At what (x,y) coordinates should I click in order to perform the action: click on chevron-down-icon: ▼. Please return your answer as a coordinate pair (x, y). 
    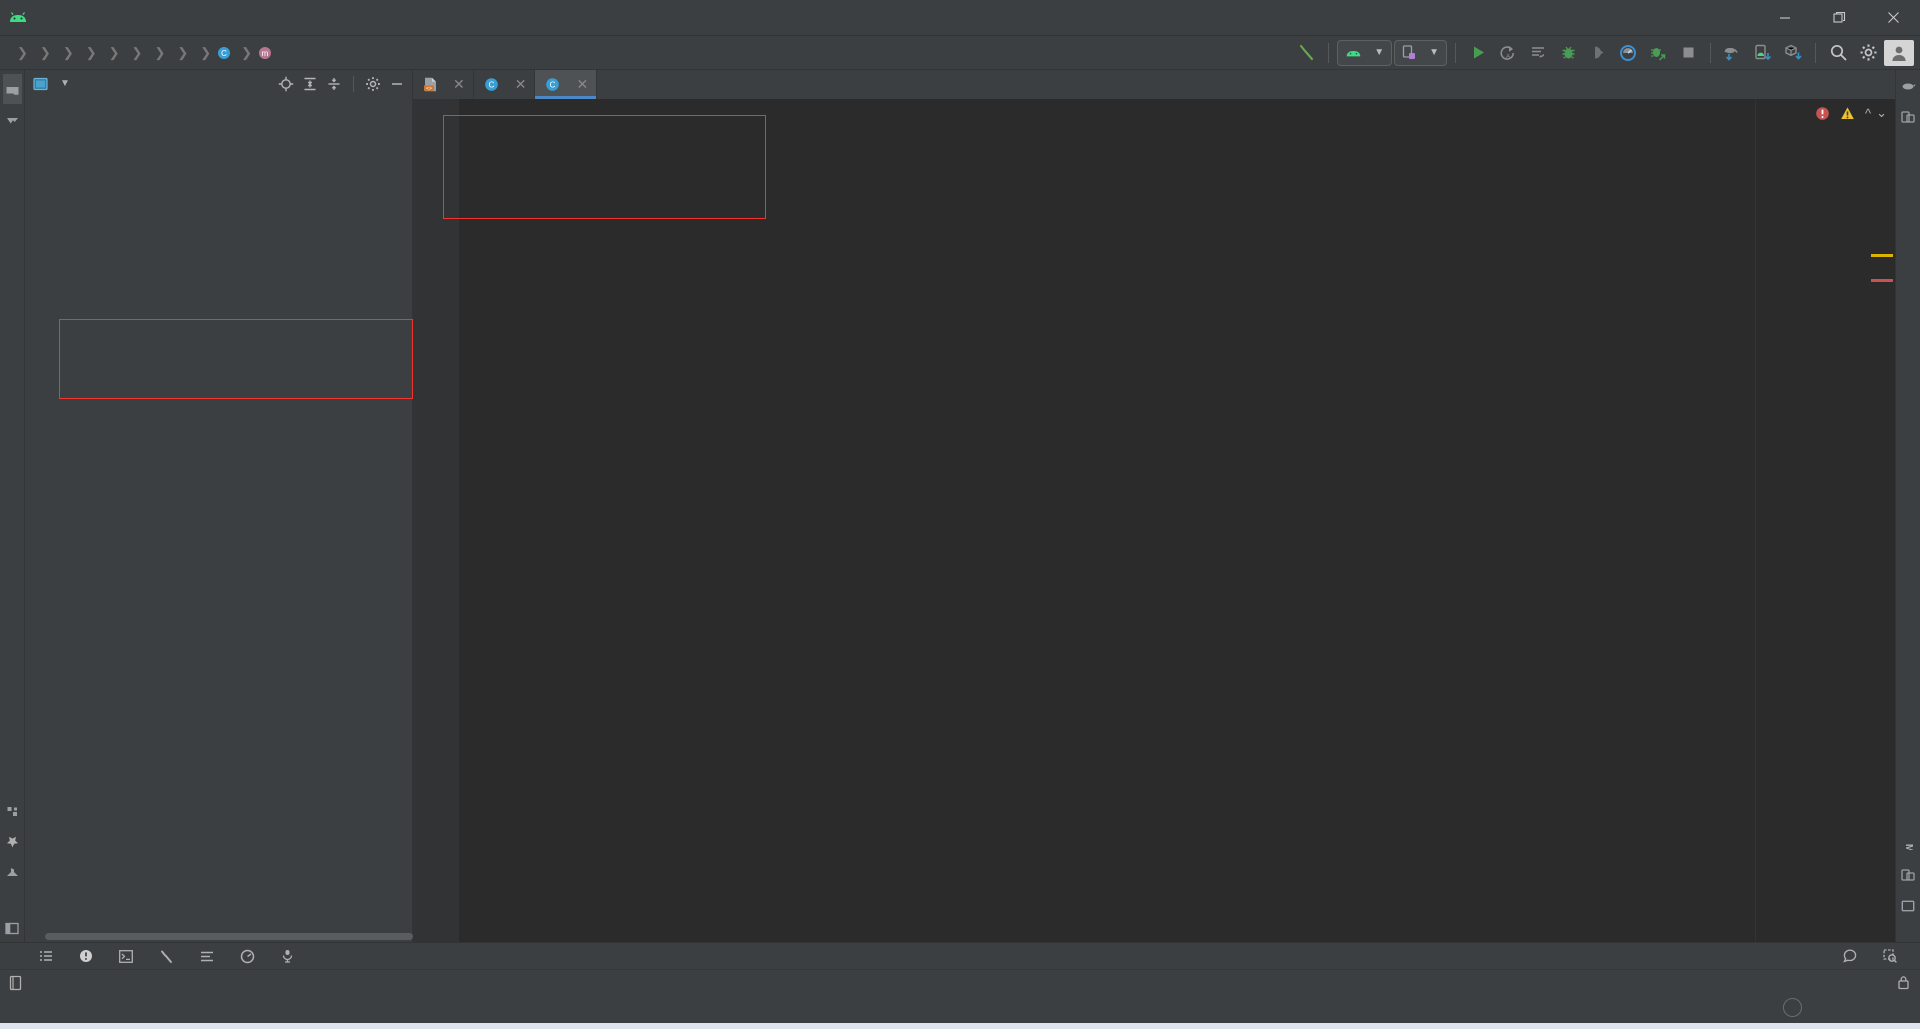
    Looking at the image, I should click on (65, 83).